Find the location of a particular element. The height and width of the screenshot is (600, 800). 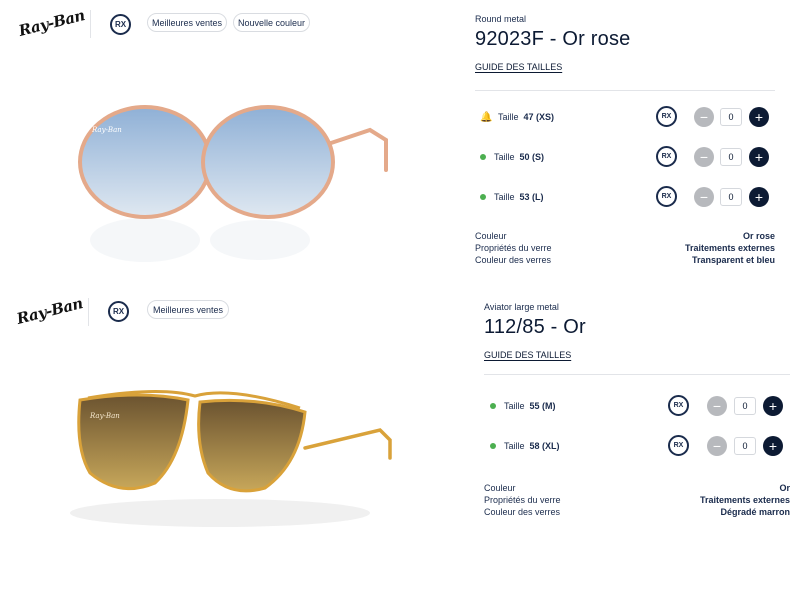

tag-new-color: Nouvelle couleur is located at coordinates (271, 22).